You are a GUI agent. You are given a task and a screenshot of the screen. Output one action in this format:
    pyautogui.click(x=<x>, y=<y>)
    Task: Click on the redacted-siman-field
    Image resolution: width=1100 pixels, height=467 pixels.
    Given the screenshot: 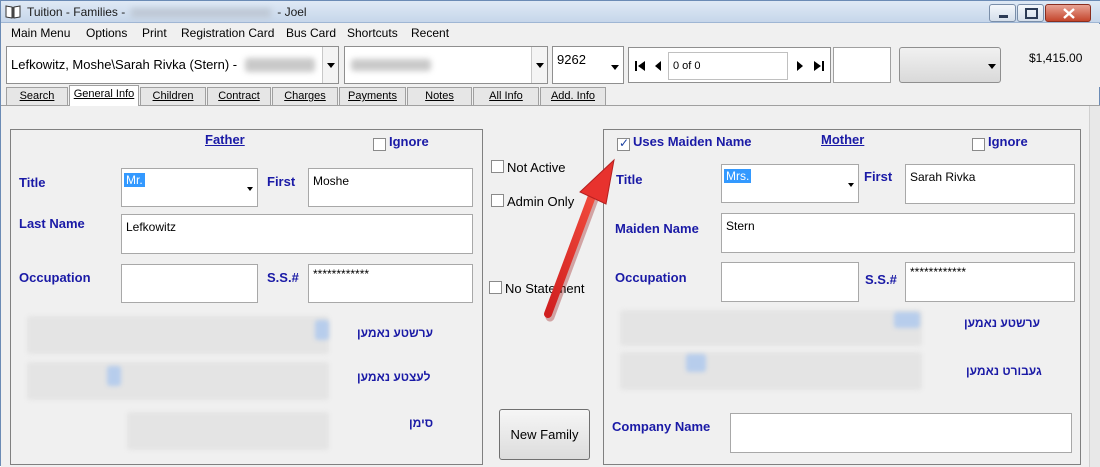 What is the action you would take?
    pyautogui.click(x=228, y=431)
    